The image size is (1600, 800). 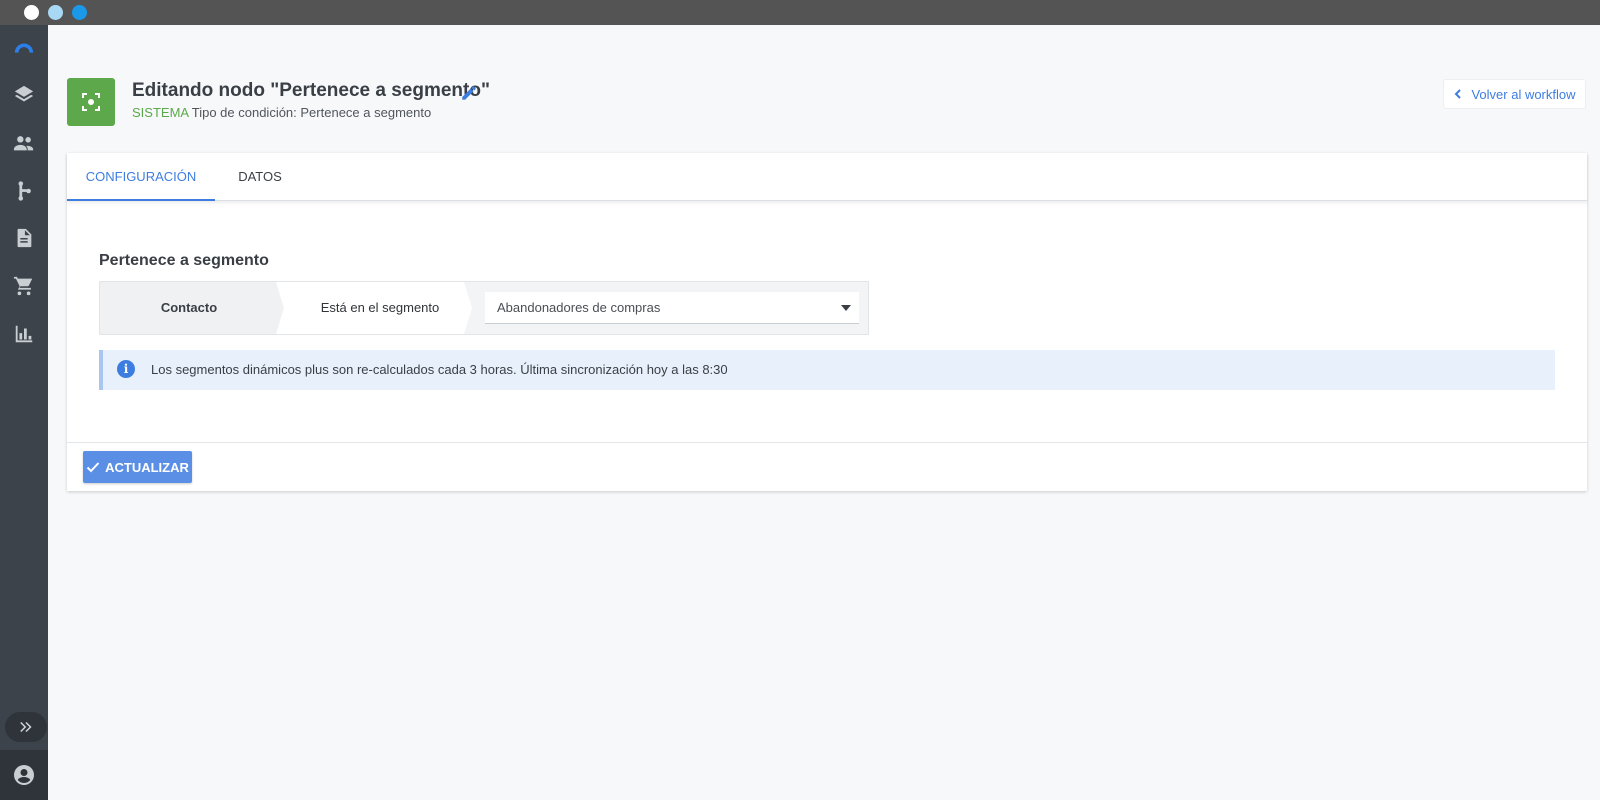 I want to click on layers-icon, so click(x=24, y=95).